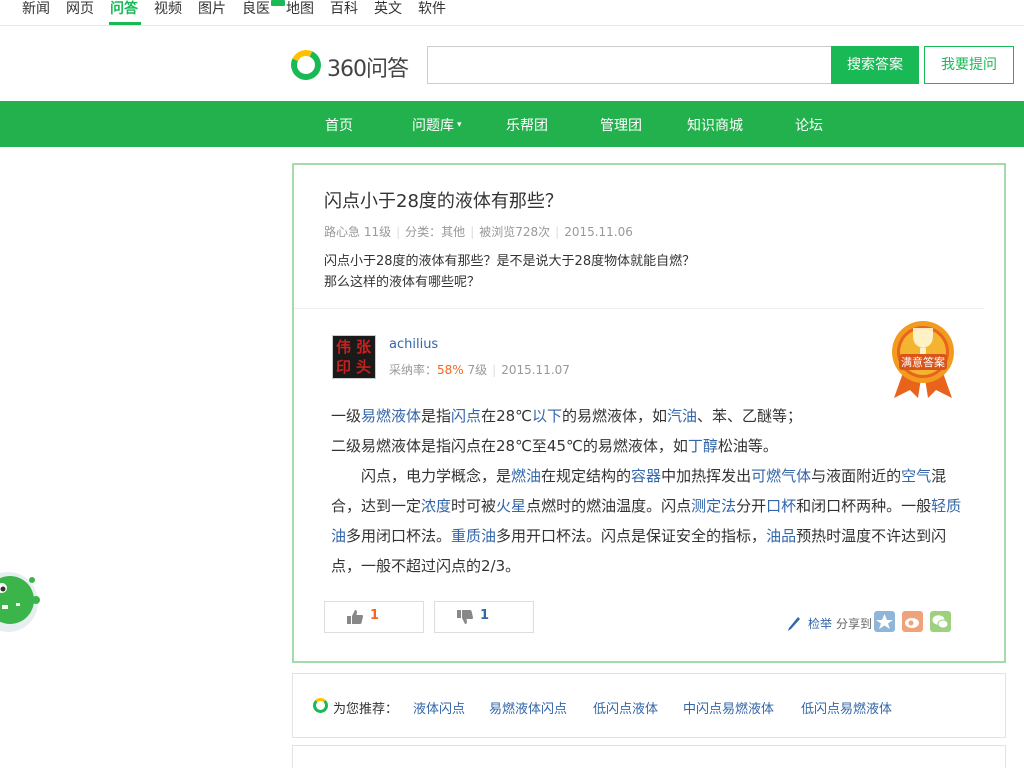 The width and height of the screenshot is (1024, 768). I want to click on site-nav-english: 英文, so click(388, 9).